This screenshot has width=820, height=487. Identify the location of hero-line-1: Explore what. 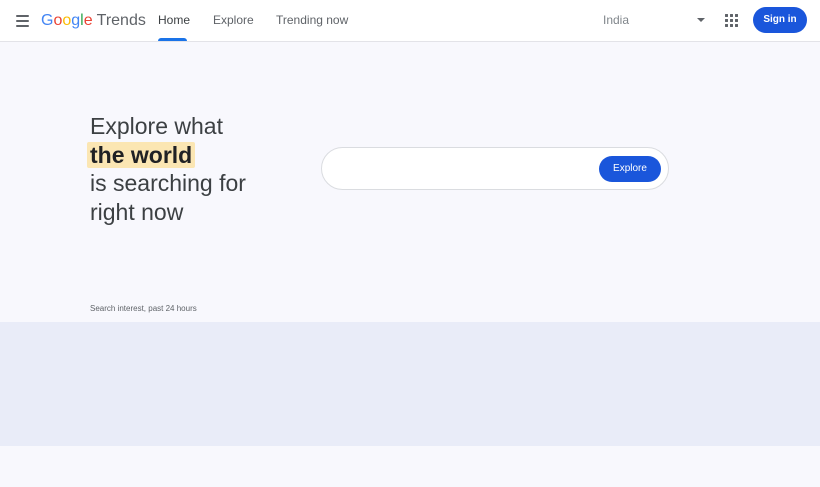
(156, 126).